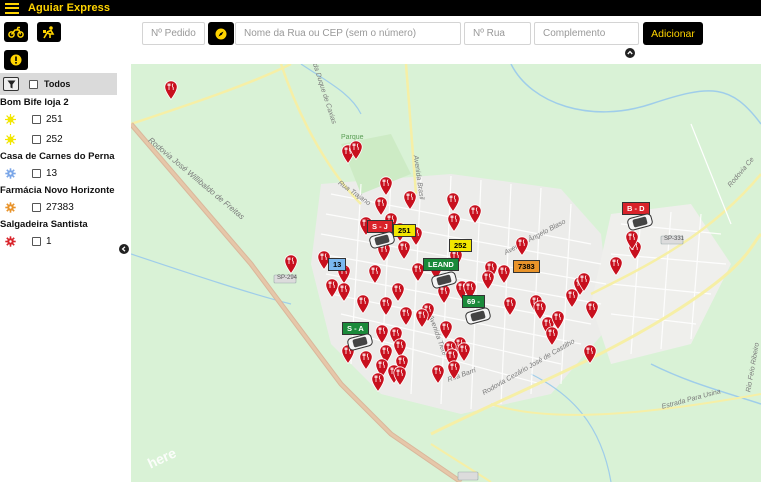  I want to click on chevron-up-icon, so click(630, 52).